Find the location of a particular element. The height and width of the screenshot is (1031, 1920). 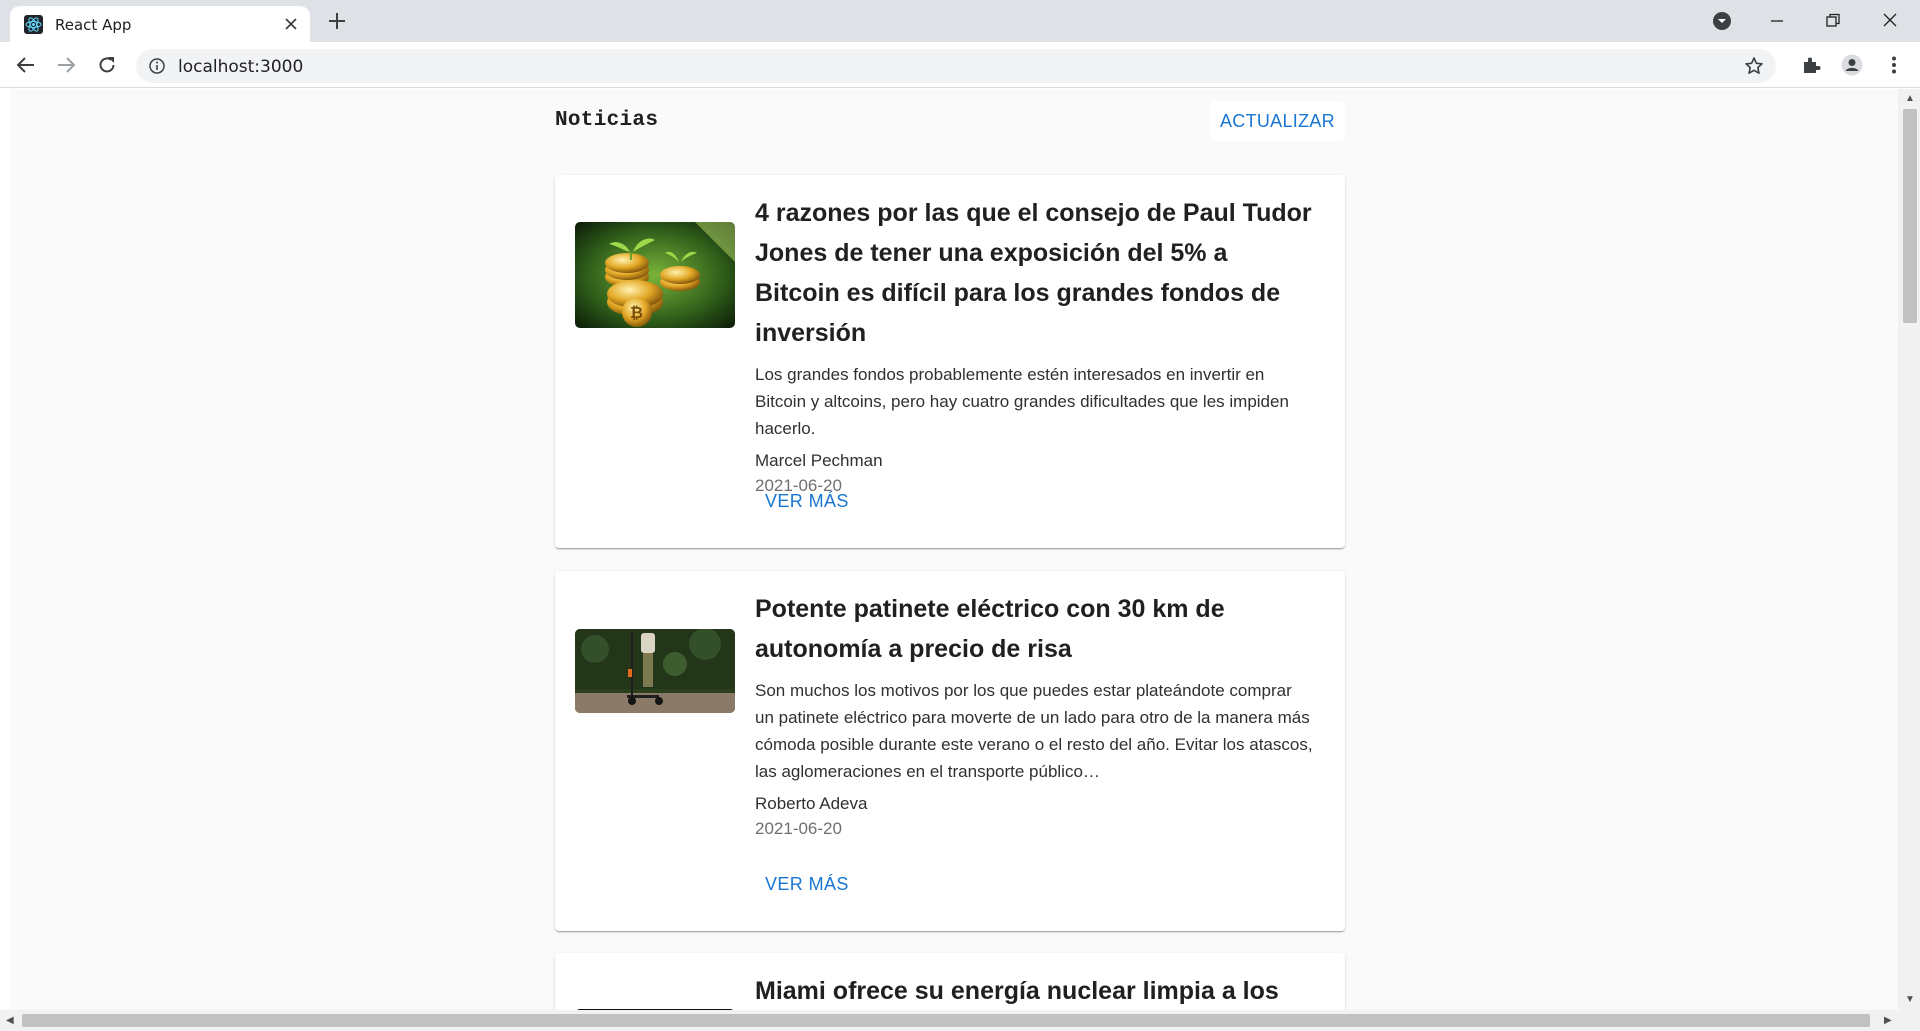

site-info-icon is located at coordinates (157, 66).